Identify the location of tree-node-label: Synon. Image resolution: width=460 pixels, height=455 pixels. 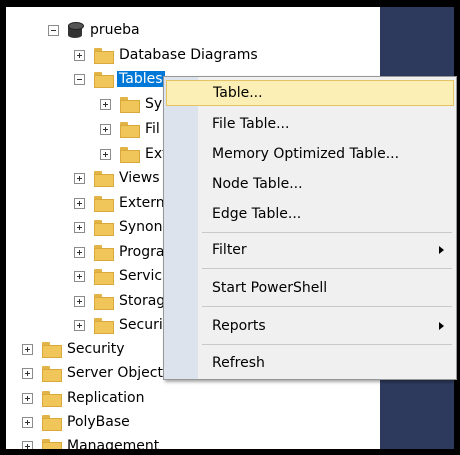
(141, 227).